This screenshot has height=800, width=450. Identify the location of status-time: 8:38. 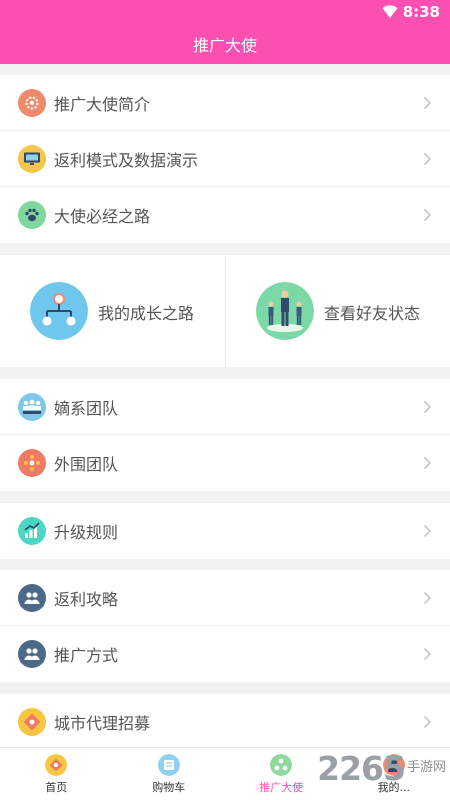
(421, 12).